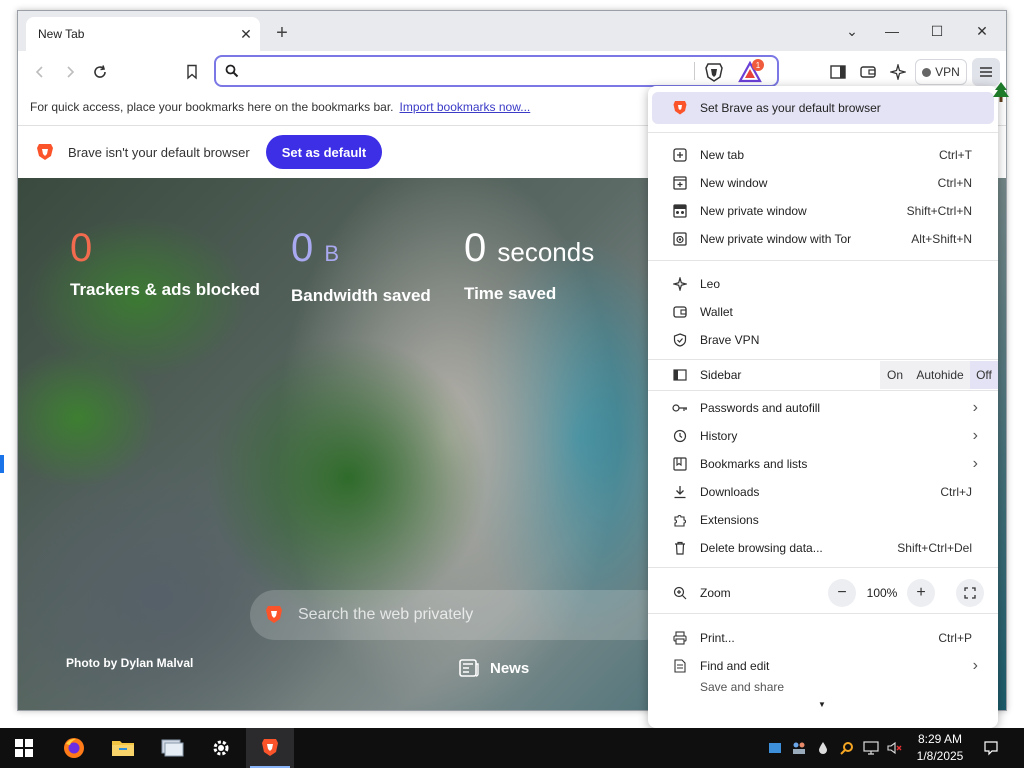  I want to click on menu-item-new-window: New window Ctrl+N, so click(823, 183).